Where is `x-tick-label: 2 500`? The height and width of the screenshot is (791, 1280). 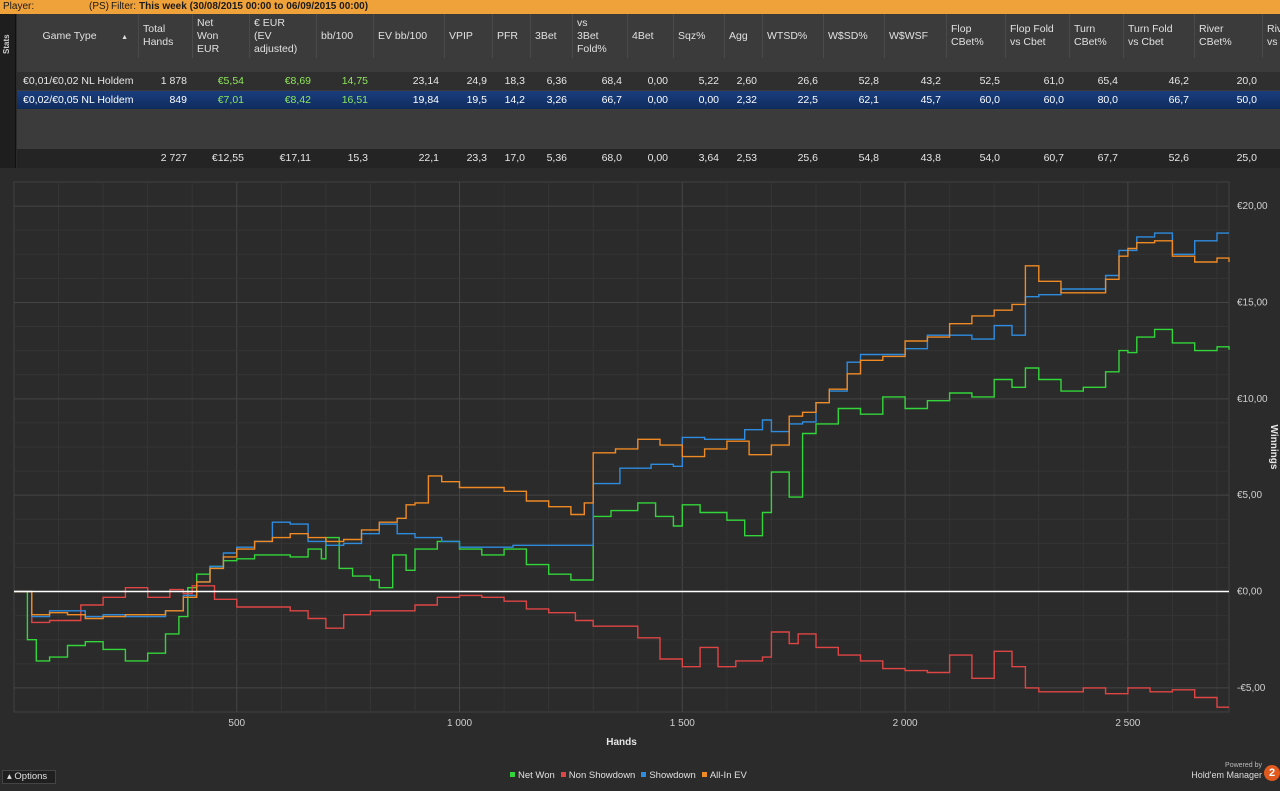
x-tick-label: 2 500 is located at coordinates (1127, 723).